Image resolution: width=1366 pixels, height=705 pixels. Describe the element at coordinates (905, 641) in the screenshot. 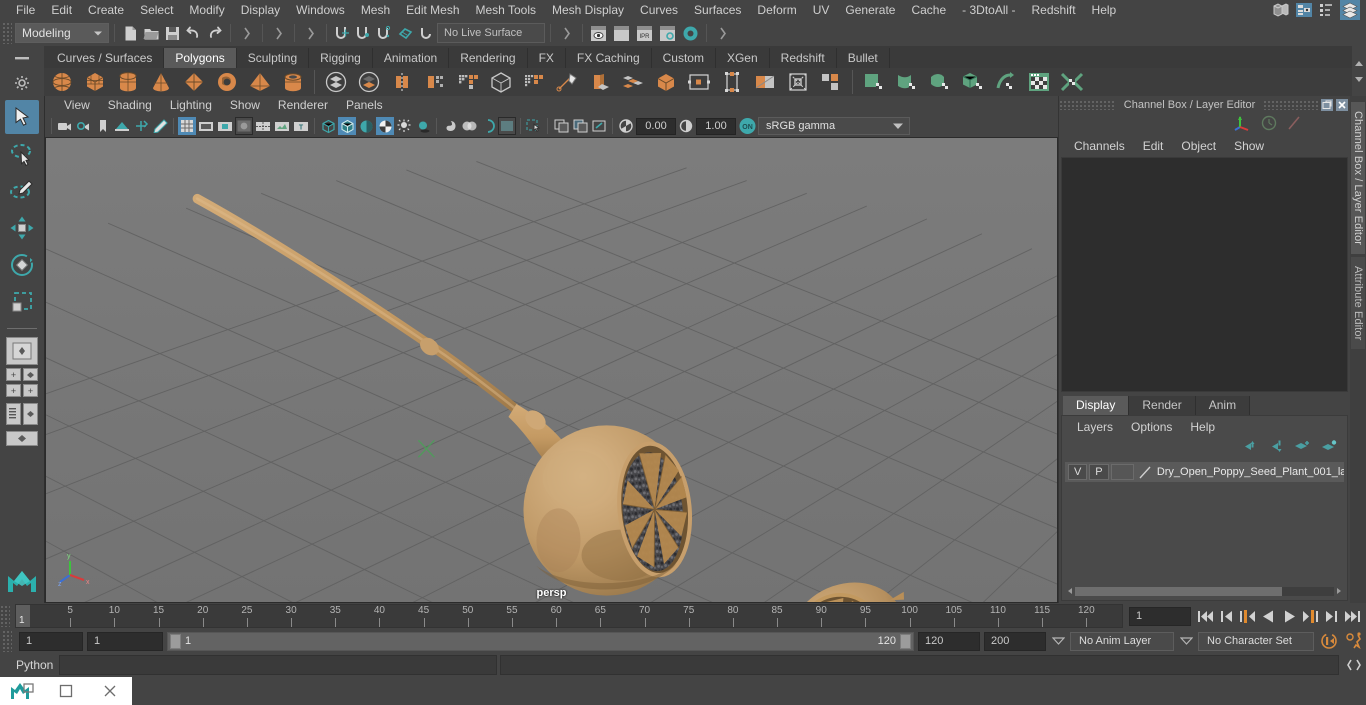

I see `range-slider-right-handle` at that location.